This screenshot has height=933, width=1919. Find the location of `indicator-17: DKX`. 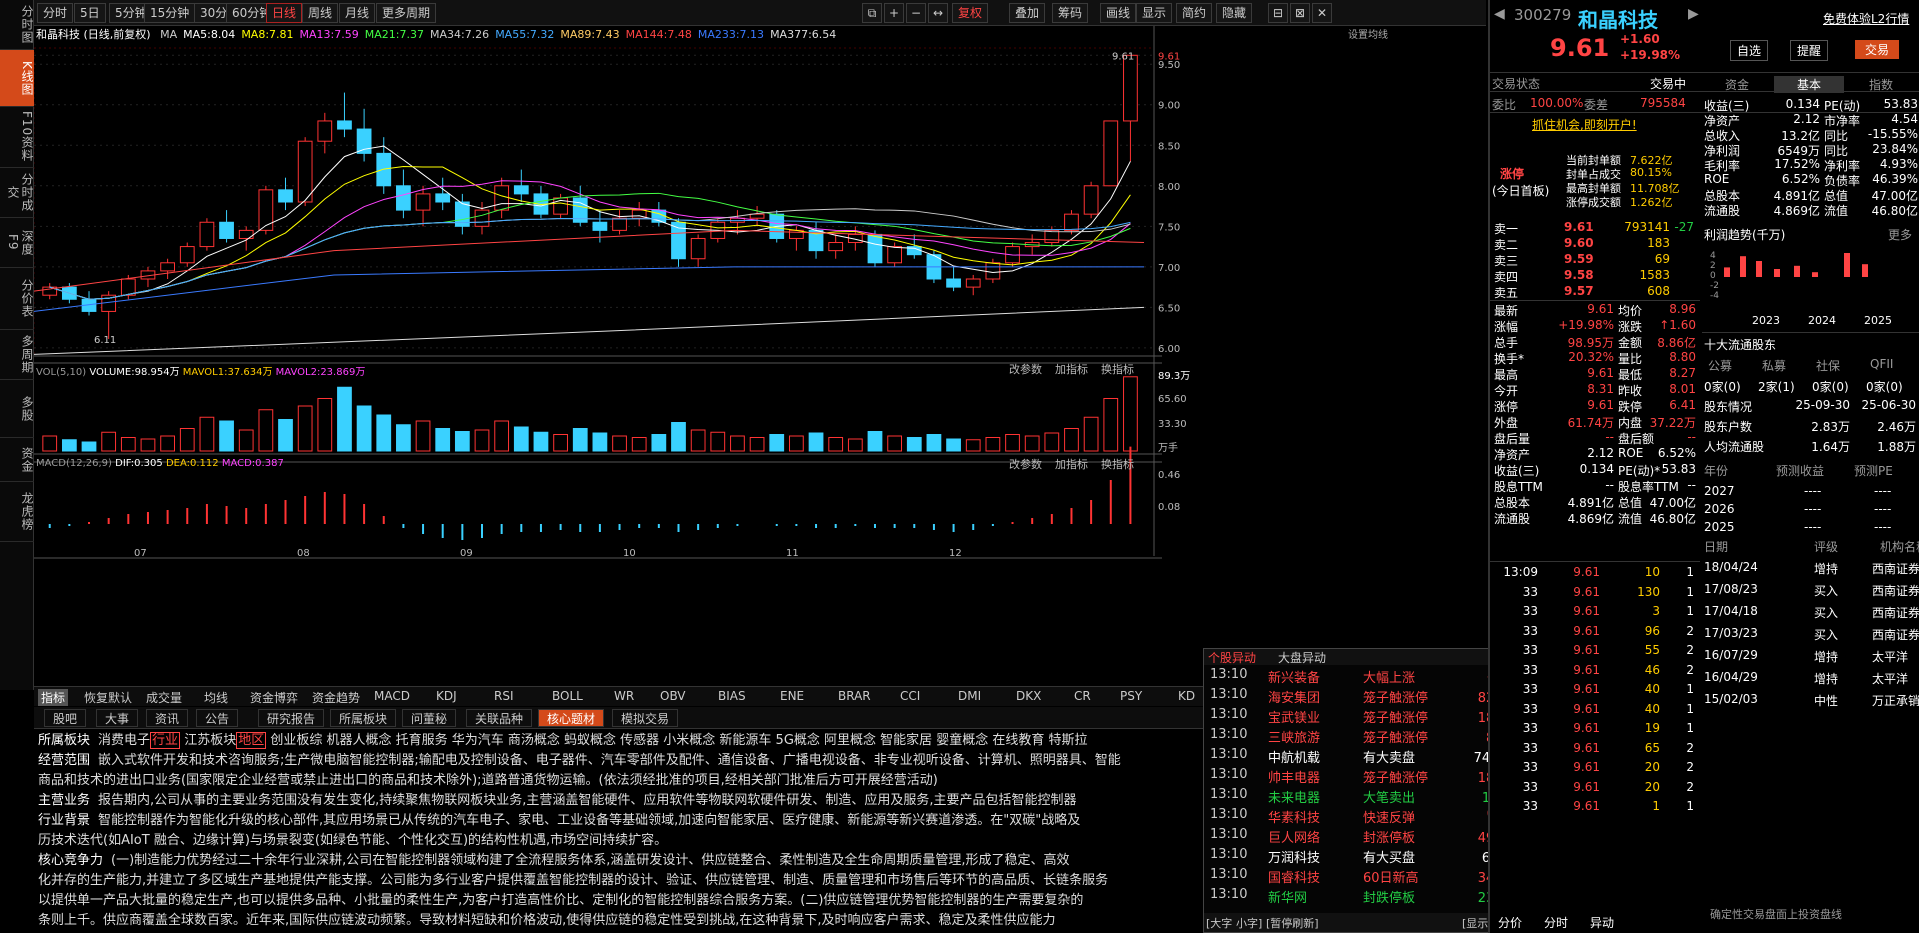

indicator-17: DKX is located at coordinates (1028, 696).